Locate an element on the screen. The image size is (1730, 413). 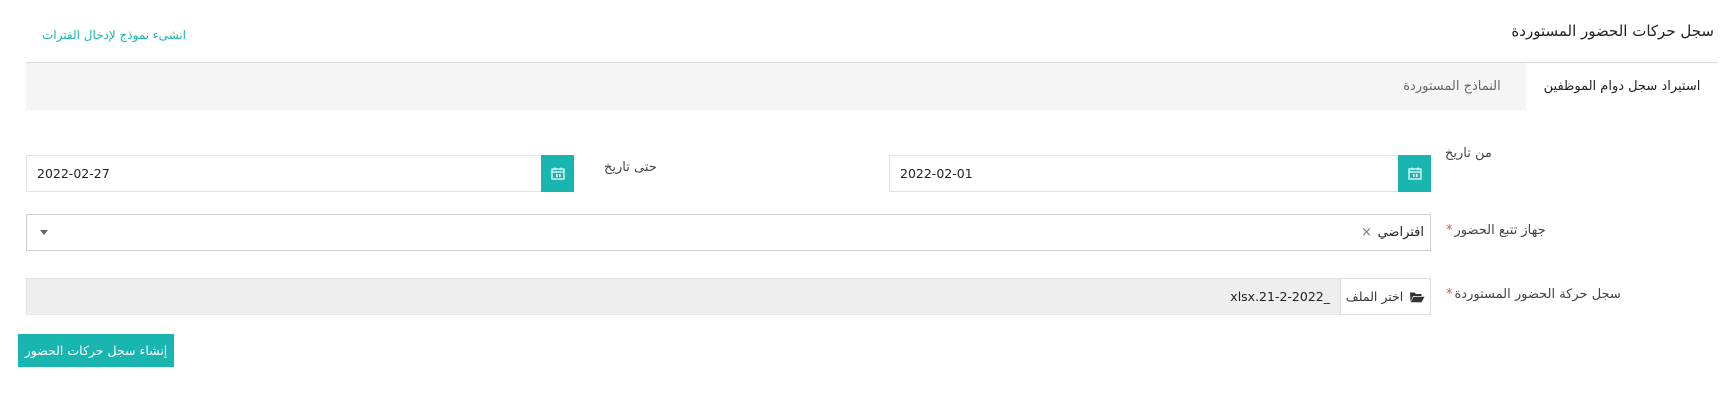
device-label: * جهاز تتبع الحضور is located at coordinates (1496, 230).